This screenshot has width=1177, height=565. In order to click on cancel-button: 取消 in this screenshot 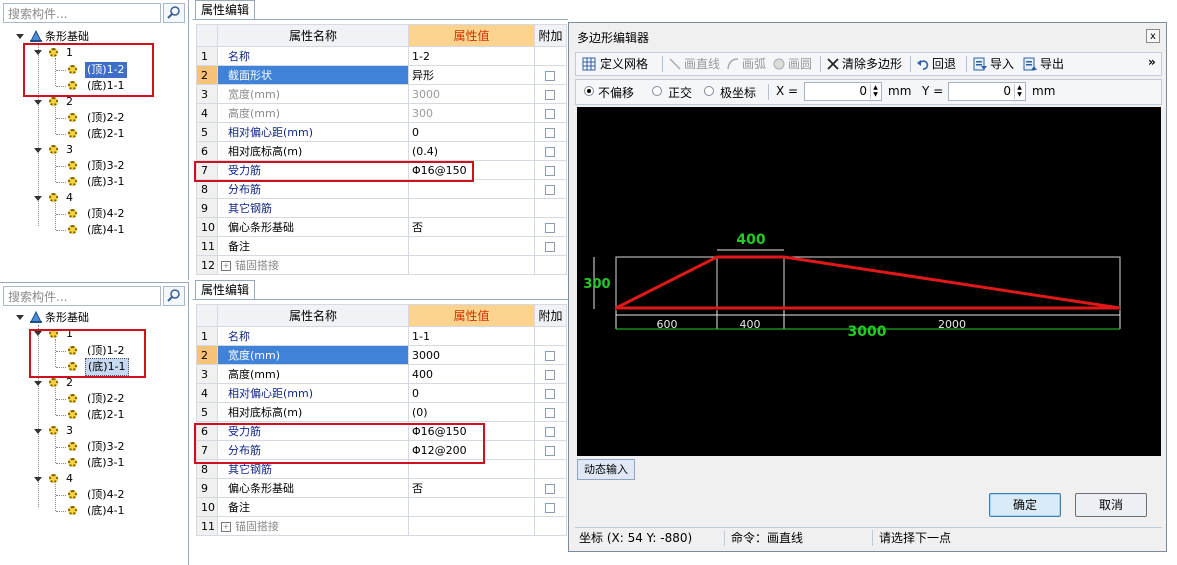, I will do `click(1111, 505)`.